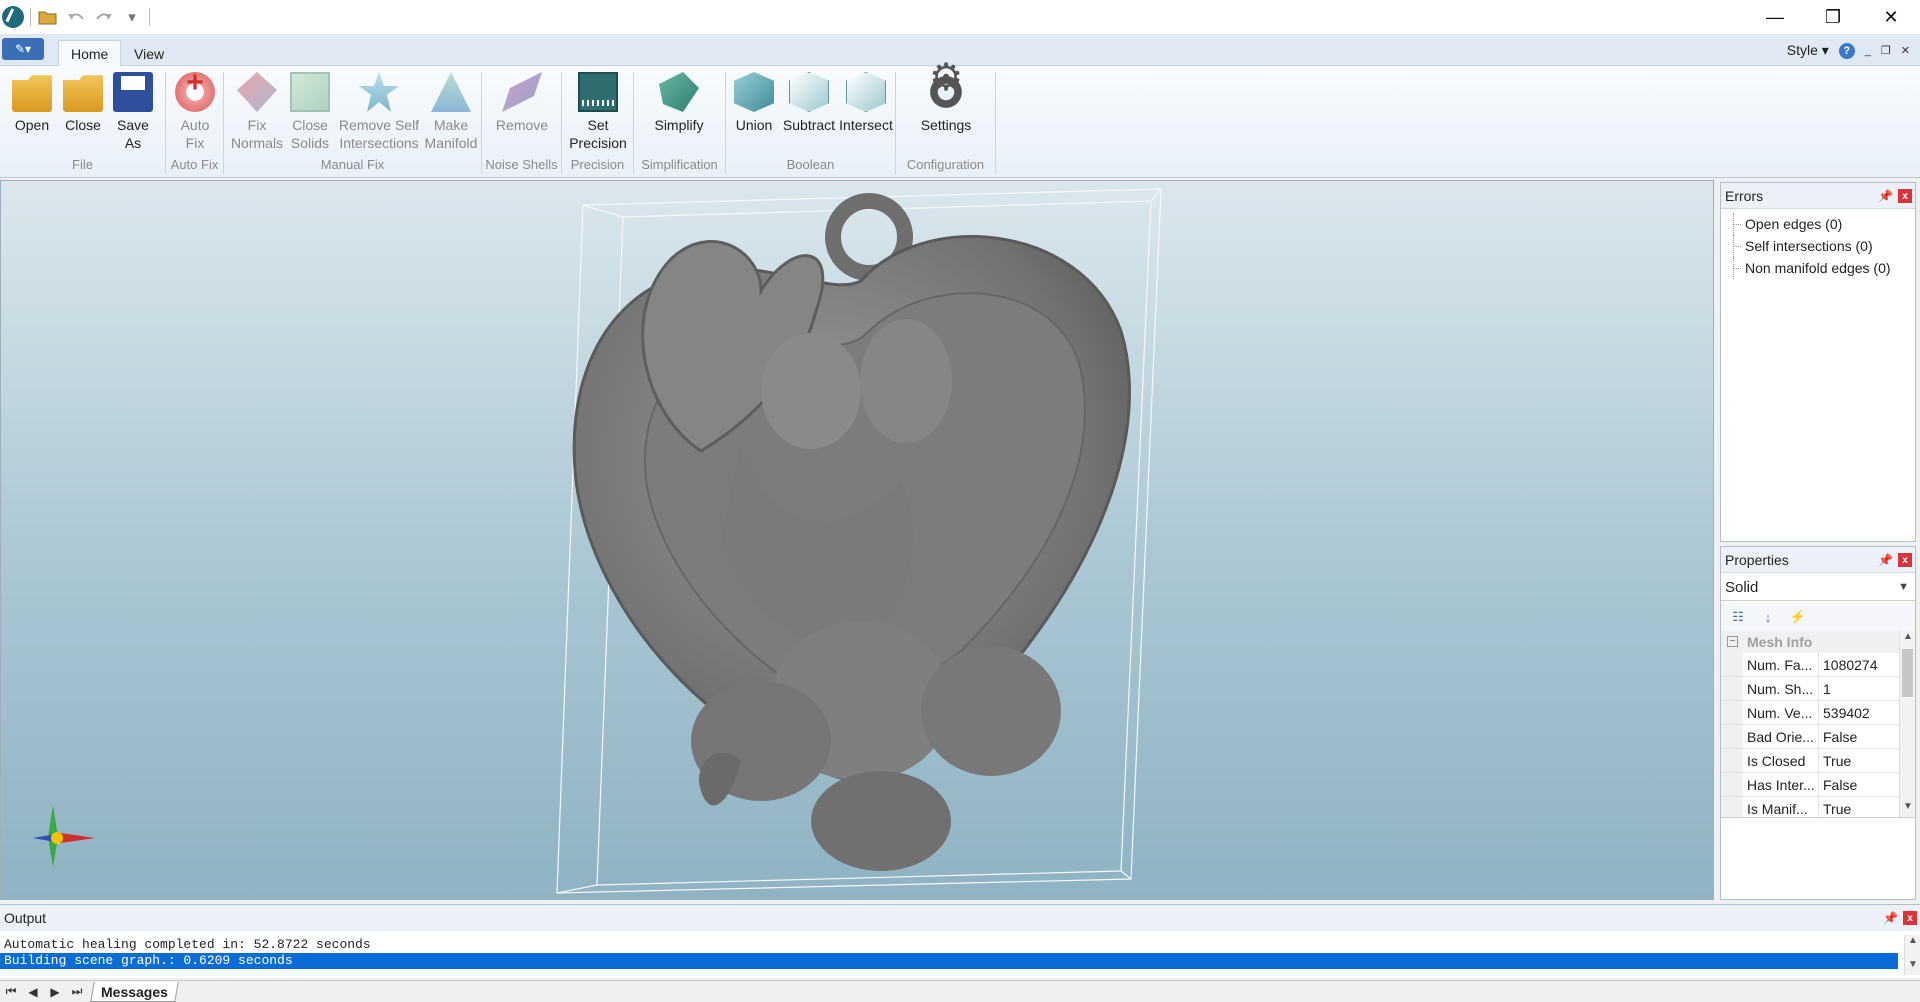  I want to click on redo-icon, so click(104, 17).